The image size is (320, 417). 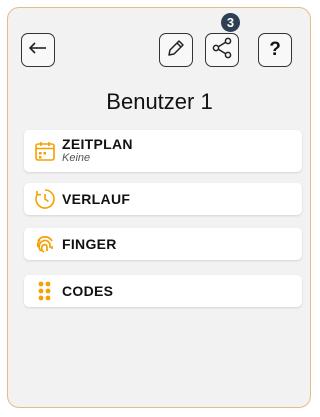 I want to click on codes-label: CODES, so click(x=88, y=291).